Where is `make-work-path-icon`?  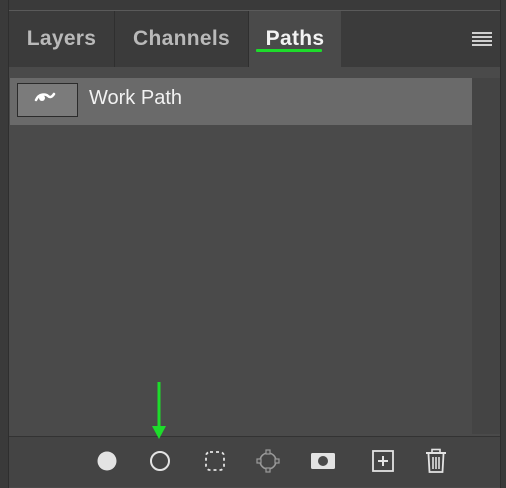 make-work-path-icon is located at coordinates (268, 461).